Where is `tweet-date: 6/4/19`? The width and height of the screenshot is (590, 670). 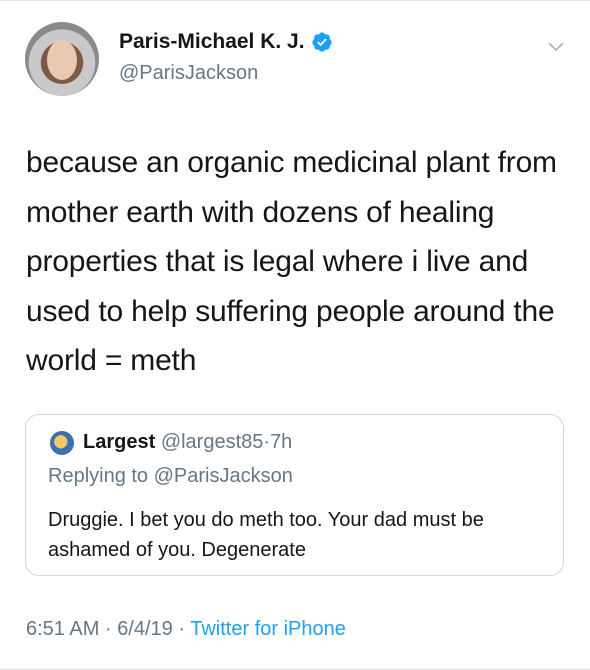
tweet-date: 6/4/19 is located at coordinates (145, 629).